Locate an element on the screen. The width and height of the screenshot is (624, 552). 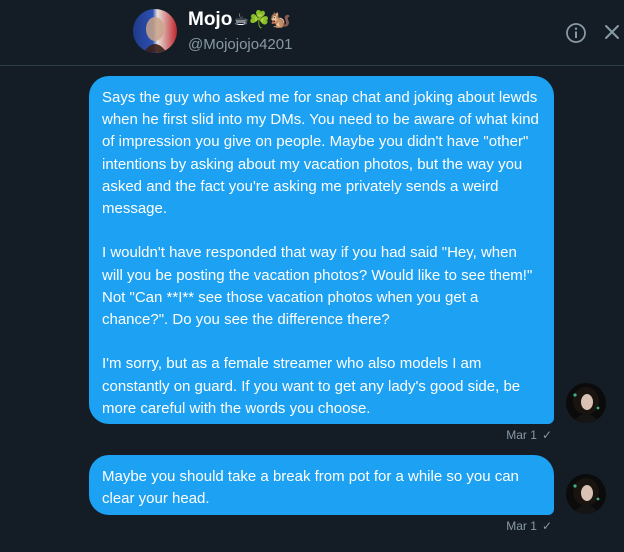
contact-emoji: ☕☘️🐿️ is located at coordinates (262, 19).